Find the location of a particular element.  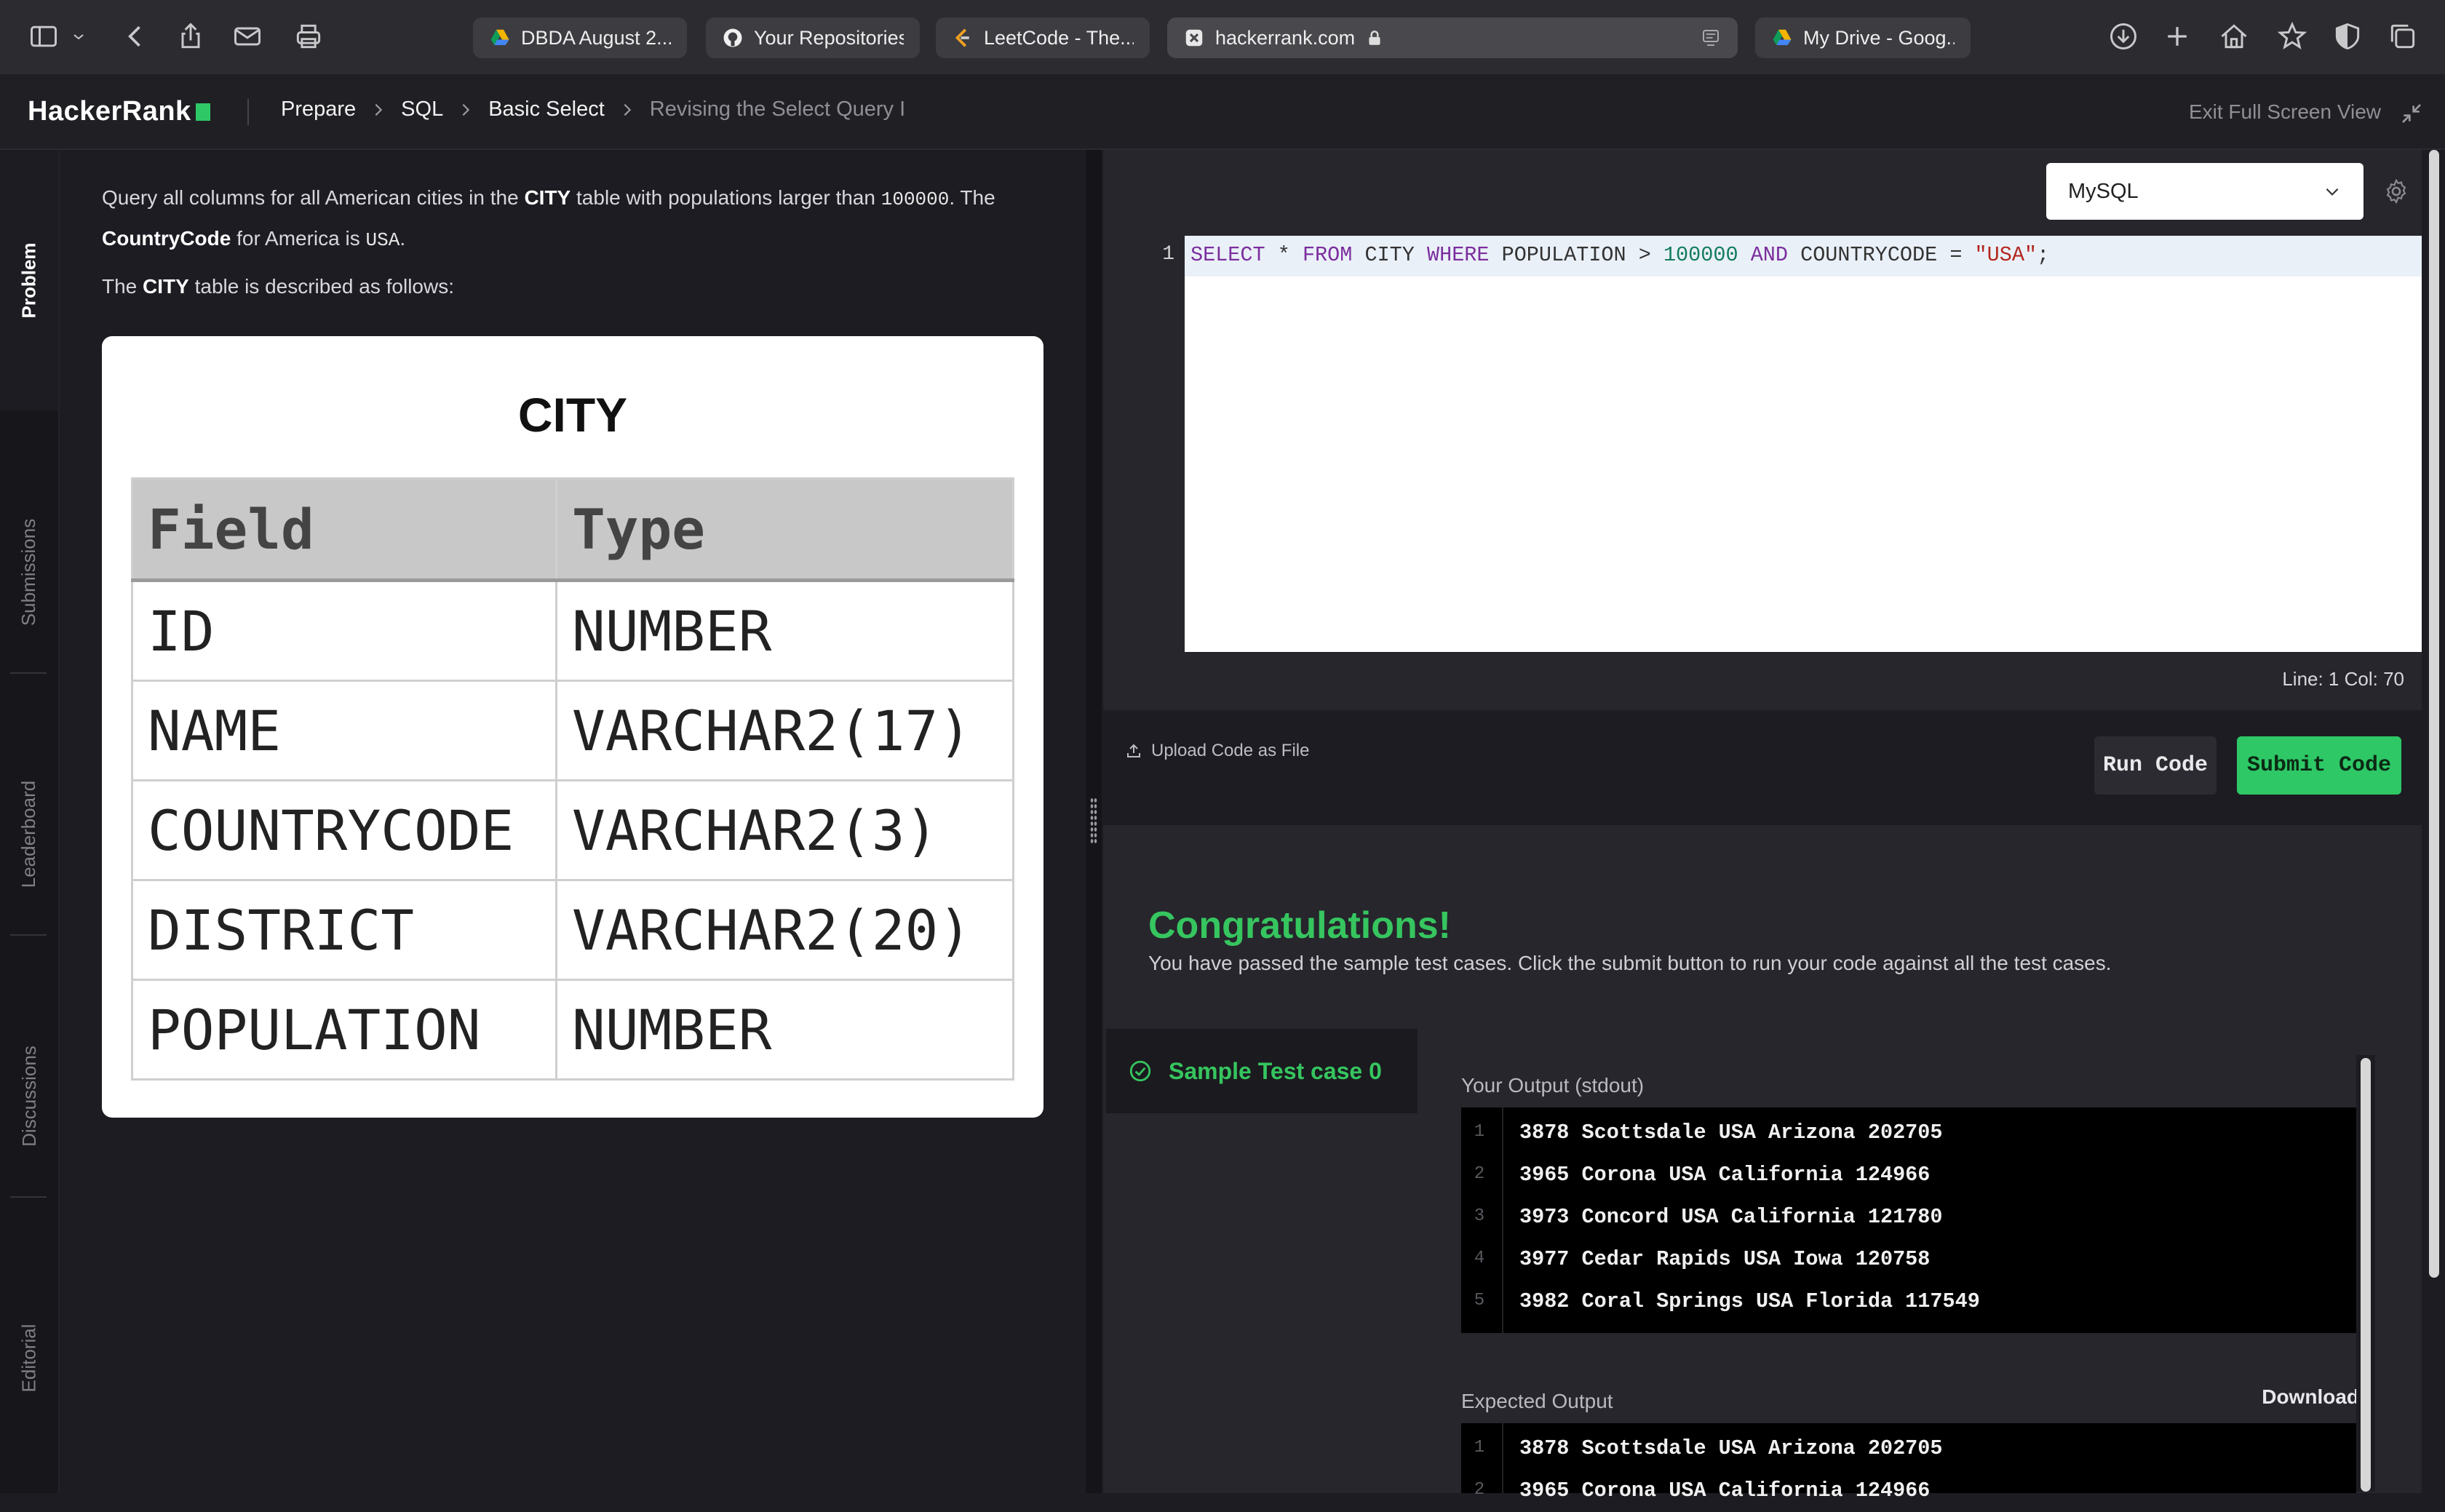

hackerrank-logo: HackerRank is located at coordinates (119, 112).